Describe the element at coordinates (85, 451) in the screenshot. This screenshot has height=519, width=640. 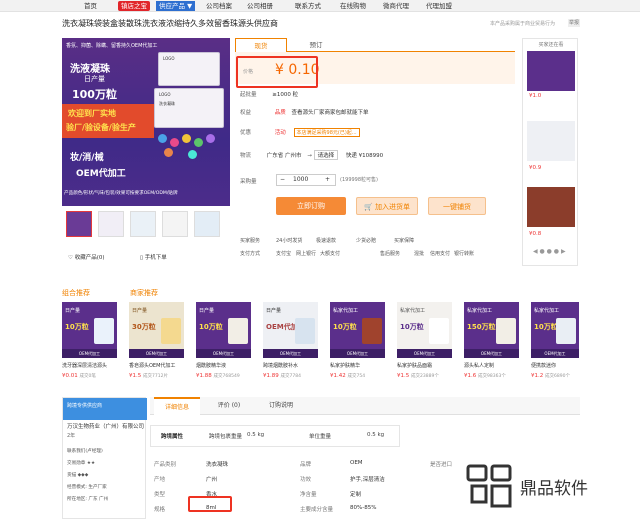
I see `shop-contact: 联系我们(卢经理)` at that location.